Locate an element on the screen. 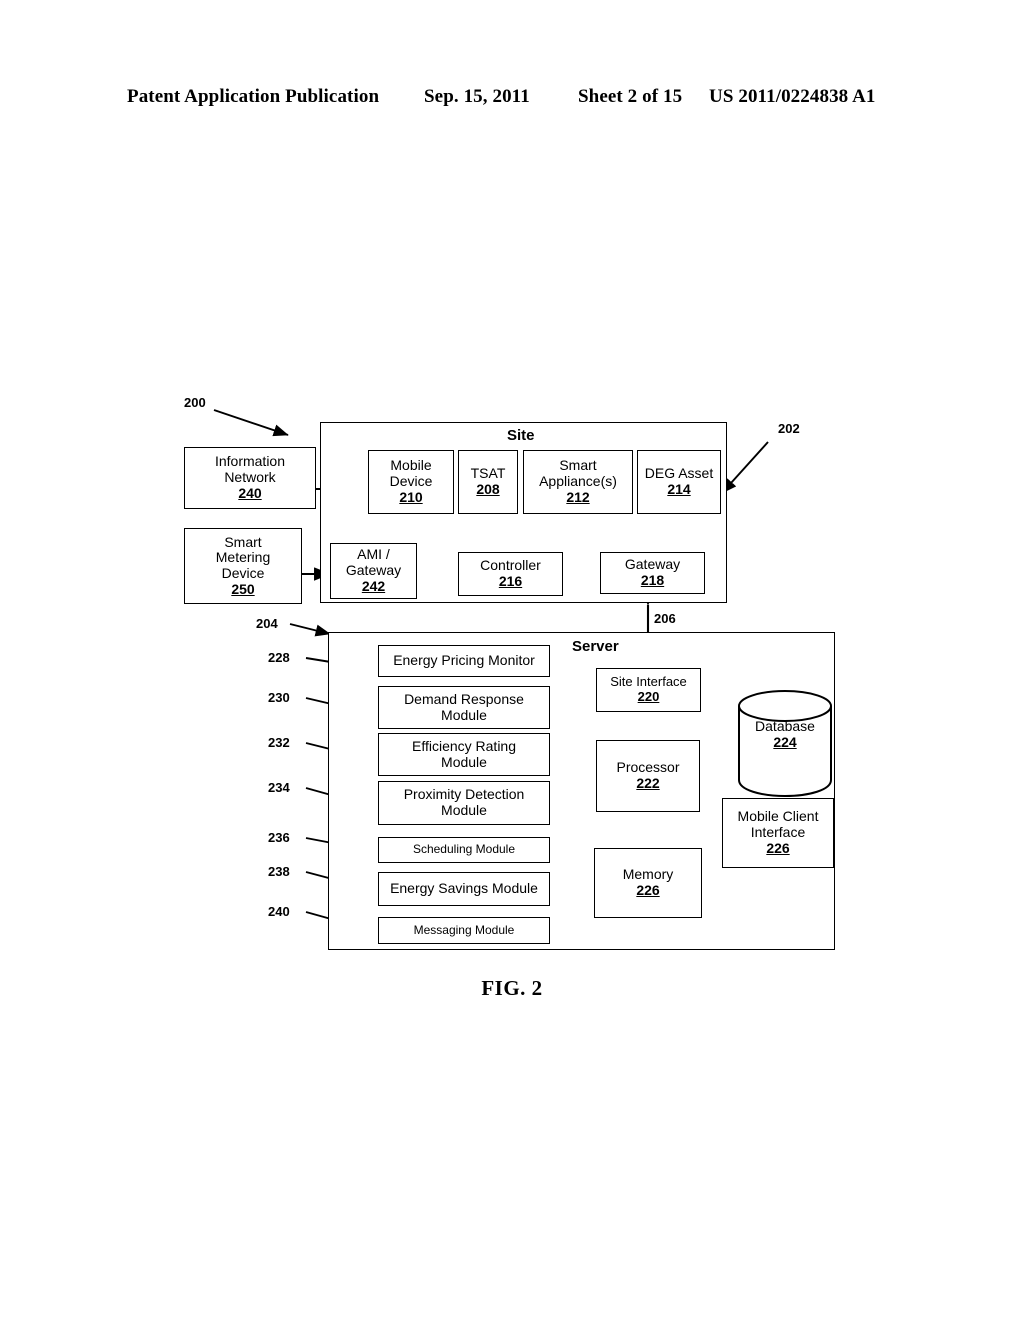  node-smart-appliances: Smart Appliance(s) 212 is located at coordinates (578, 482).